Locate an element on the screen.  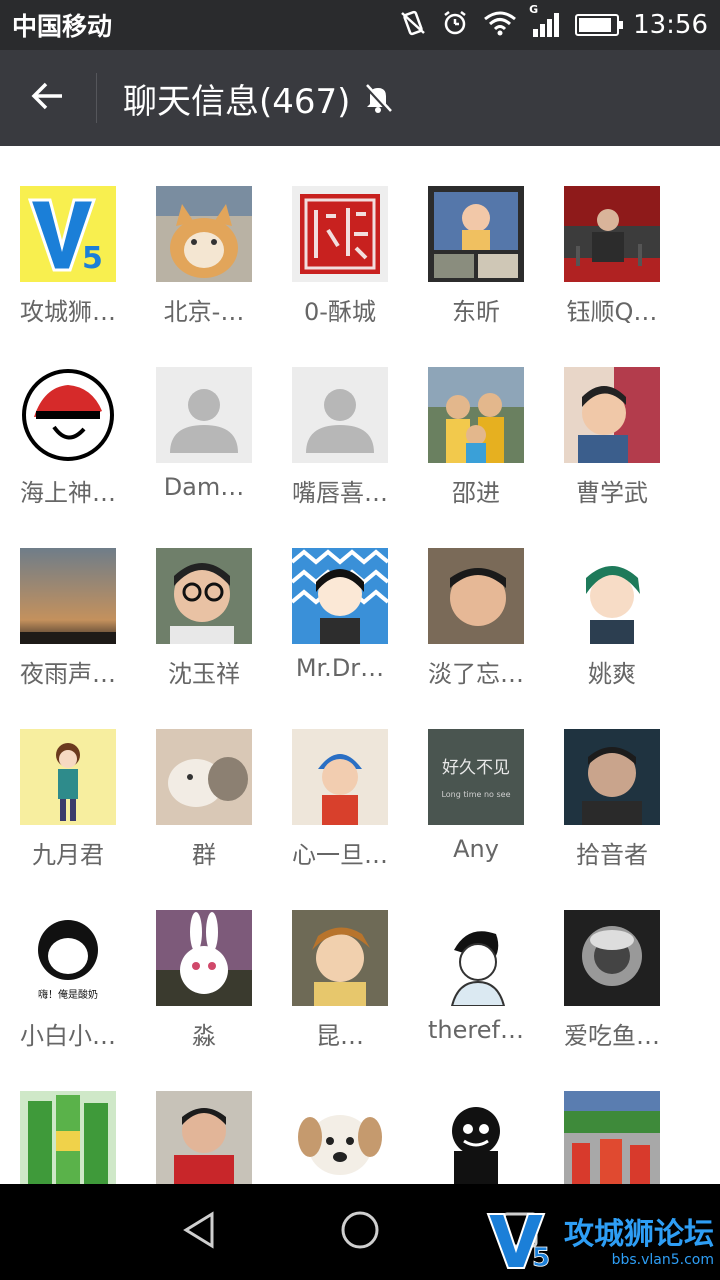
watermark: 5 攻城狮论坛 bbs.vlan5.com is located at coordinates (600, 1243).